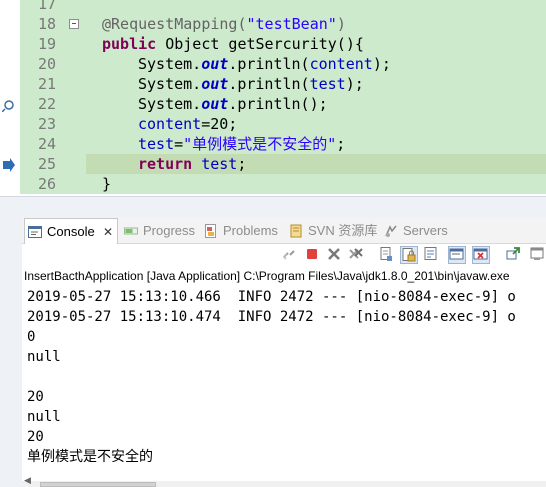 This screenshot has height=487, width=546. I want to click on code-line: 20 System.out.println(content);, so click(283, 64).